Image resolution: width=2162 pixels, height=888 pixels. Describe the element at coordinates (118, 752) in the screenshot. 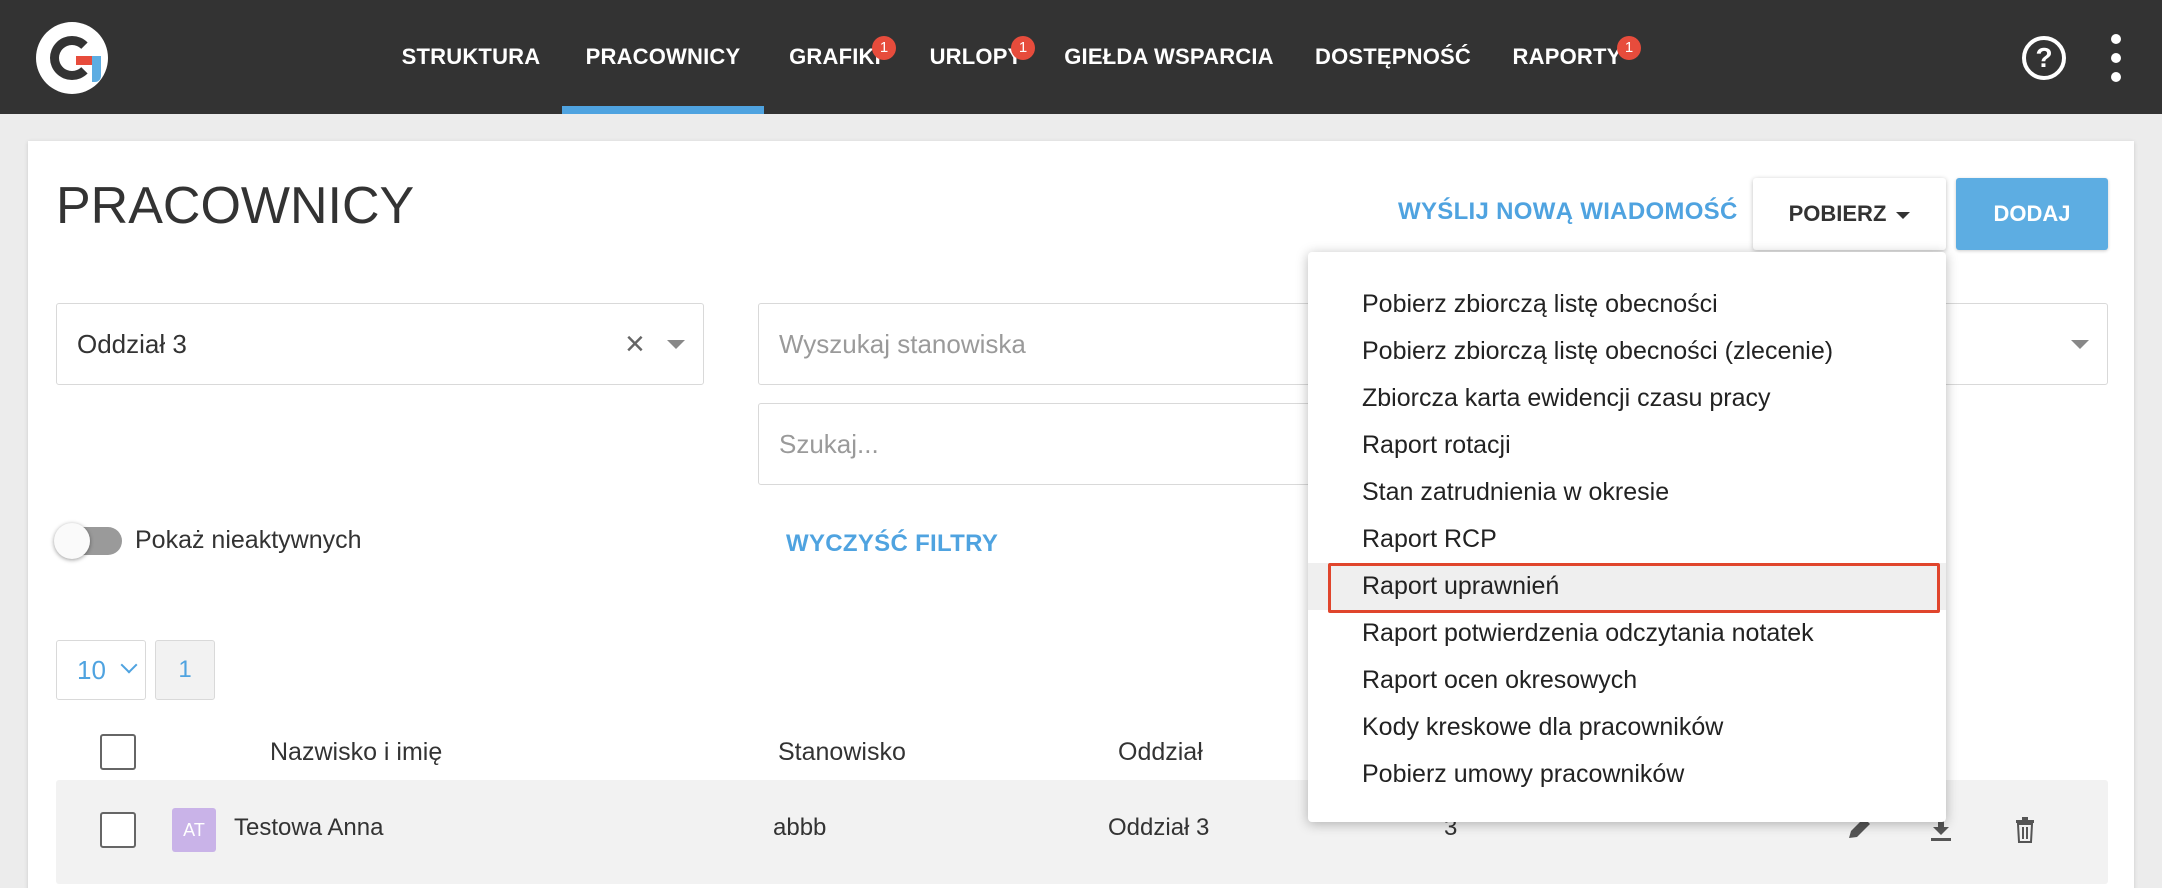

I see `select-all-checkbox` at that location.